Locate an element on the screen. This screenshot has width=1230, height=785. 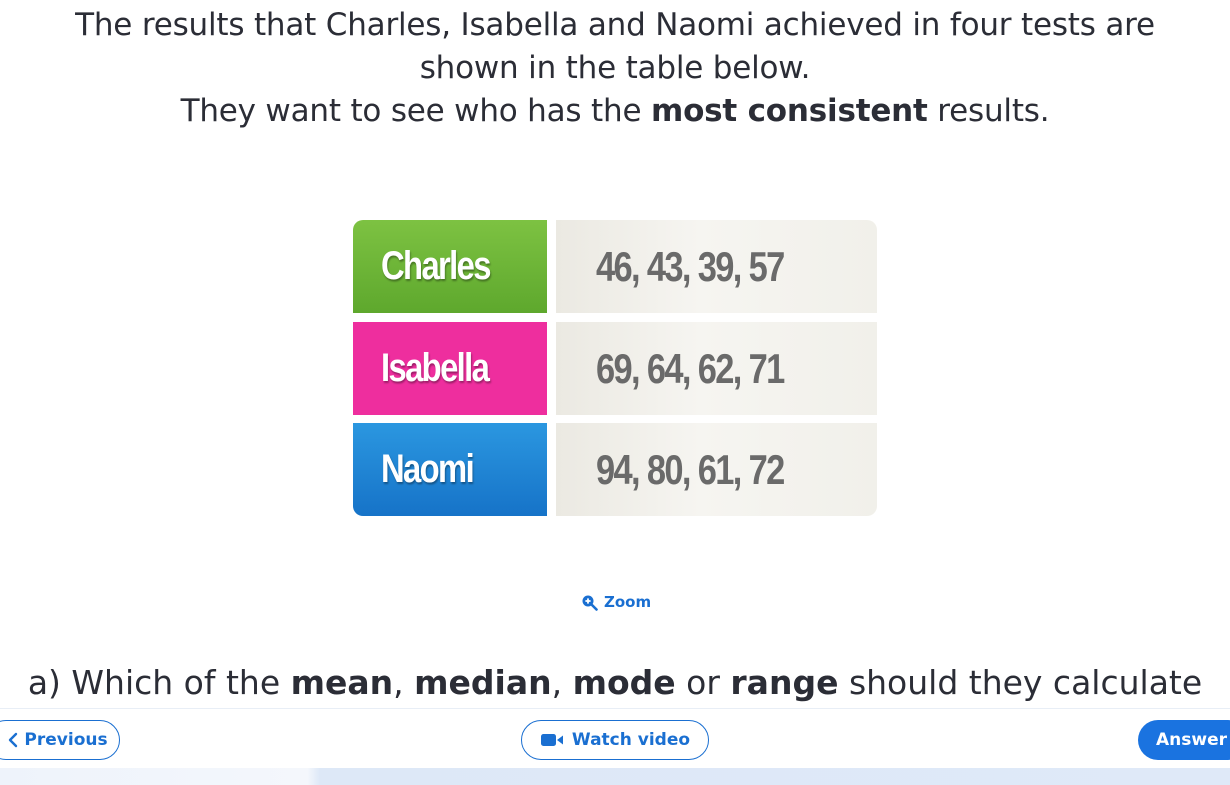
values-cell-charles: 46, 43, 39, 57 is located at coordinates (716, 266).